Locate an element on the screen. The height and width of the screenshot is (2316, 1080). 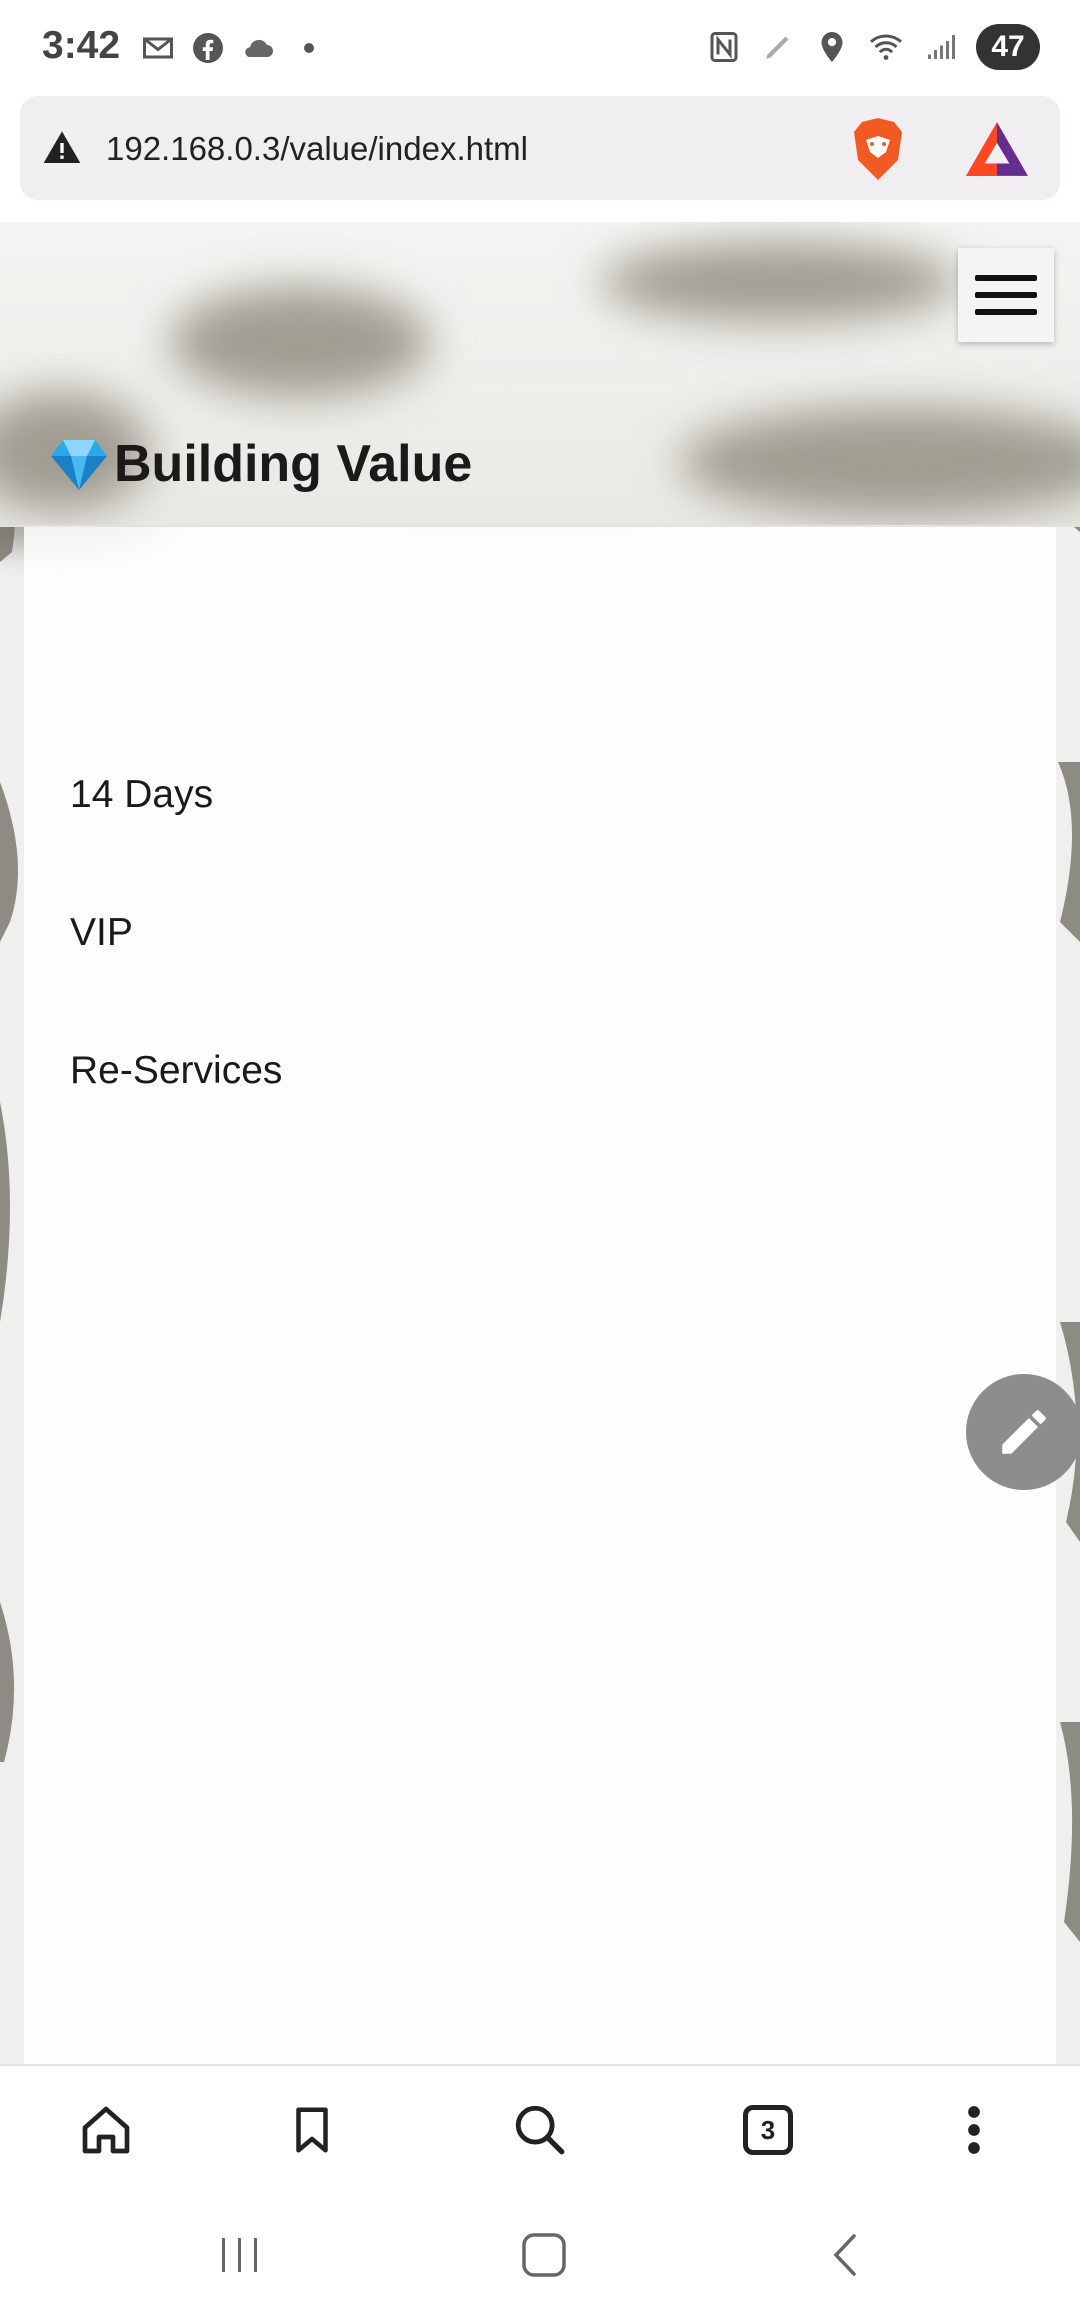
home-button is located at coordinates (106, 2130).